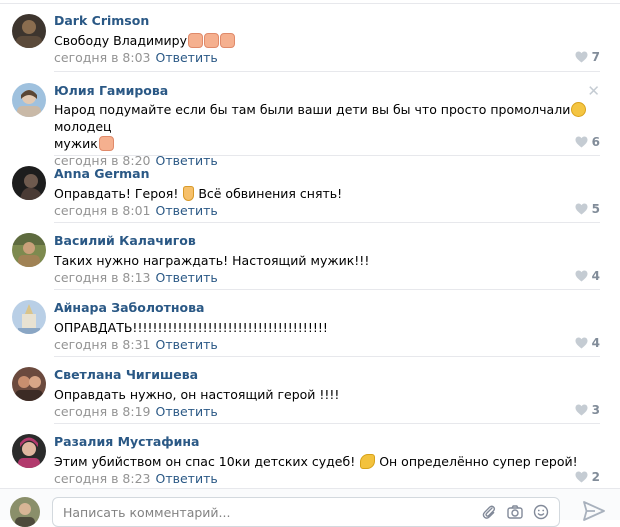  Describe the element at coordinates (189, 193) in the screenshot. I see `pointing-up-emoji-icon` at that location.